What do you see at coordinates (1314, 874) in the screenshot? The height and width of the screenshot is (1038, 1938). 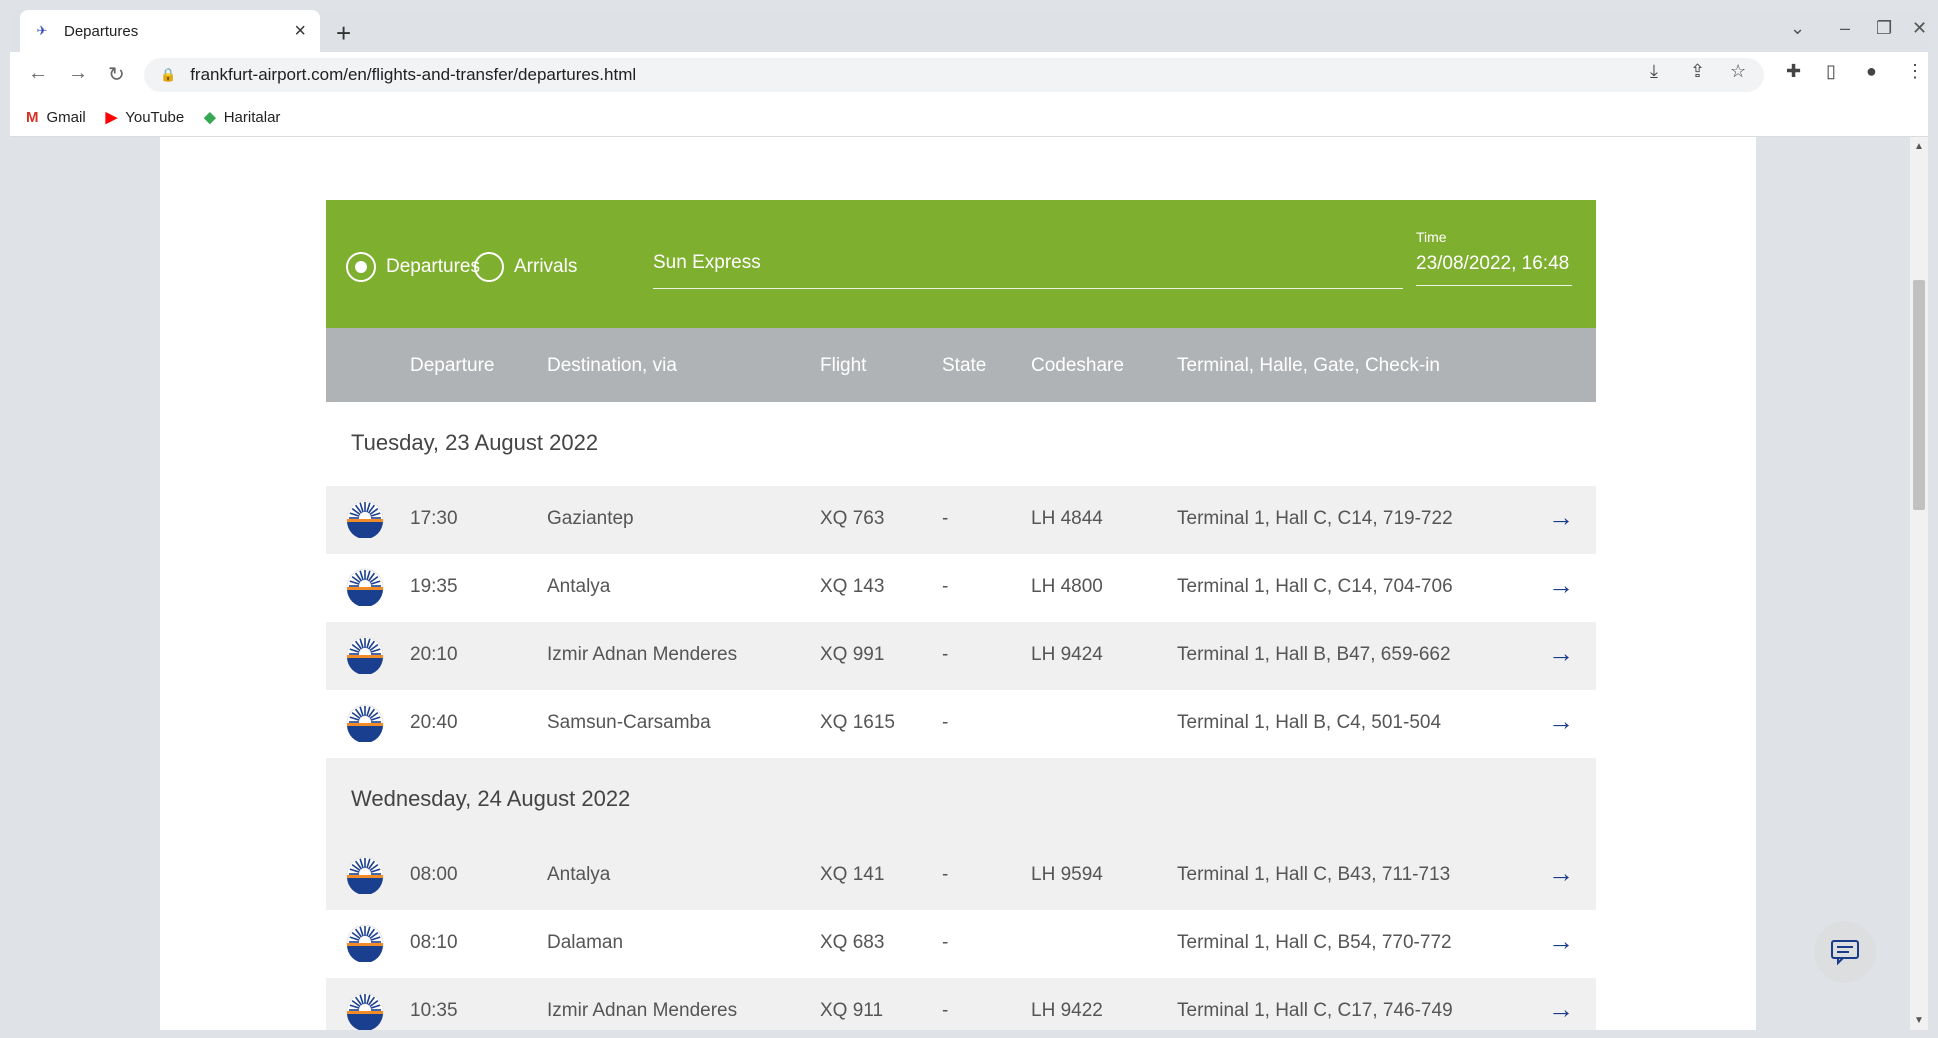 I see `terminal-info: Terminal 1, Hall C, B43, 711-713` at bounding box center [1314, 874].